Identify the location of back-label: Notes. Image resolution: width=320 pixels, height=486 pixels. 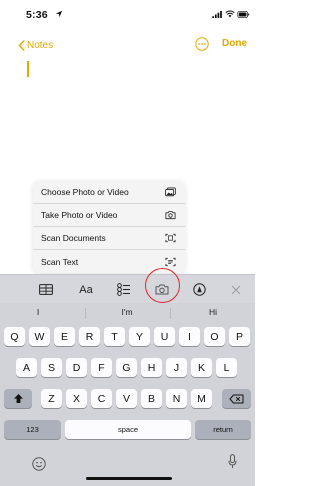
(40, 45).